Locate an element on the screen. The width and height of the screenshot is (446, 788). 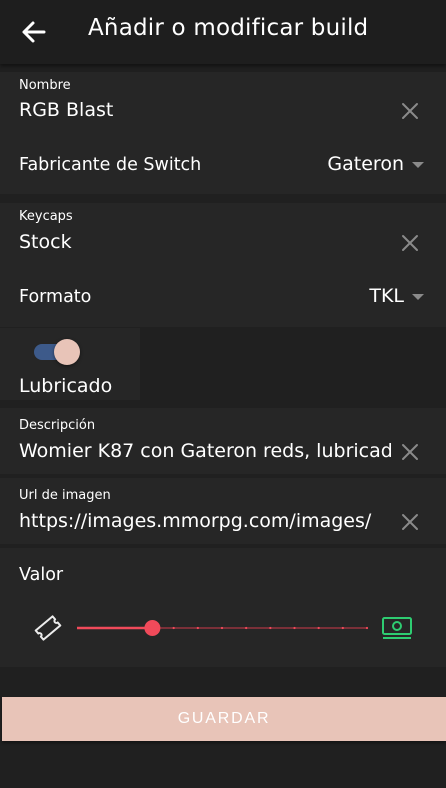
keycaps-field: Keycaps Stock is located at coordinates (223, 236).